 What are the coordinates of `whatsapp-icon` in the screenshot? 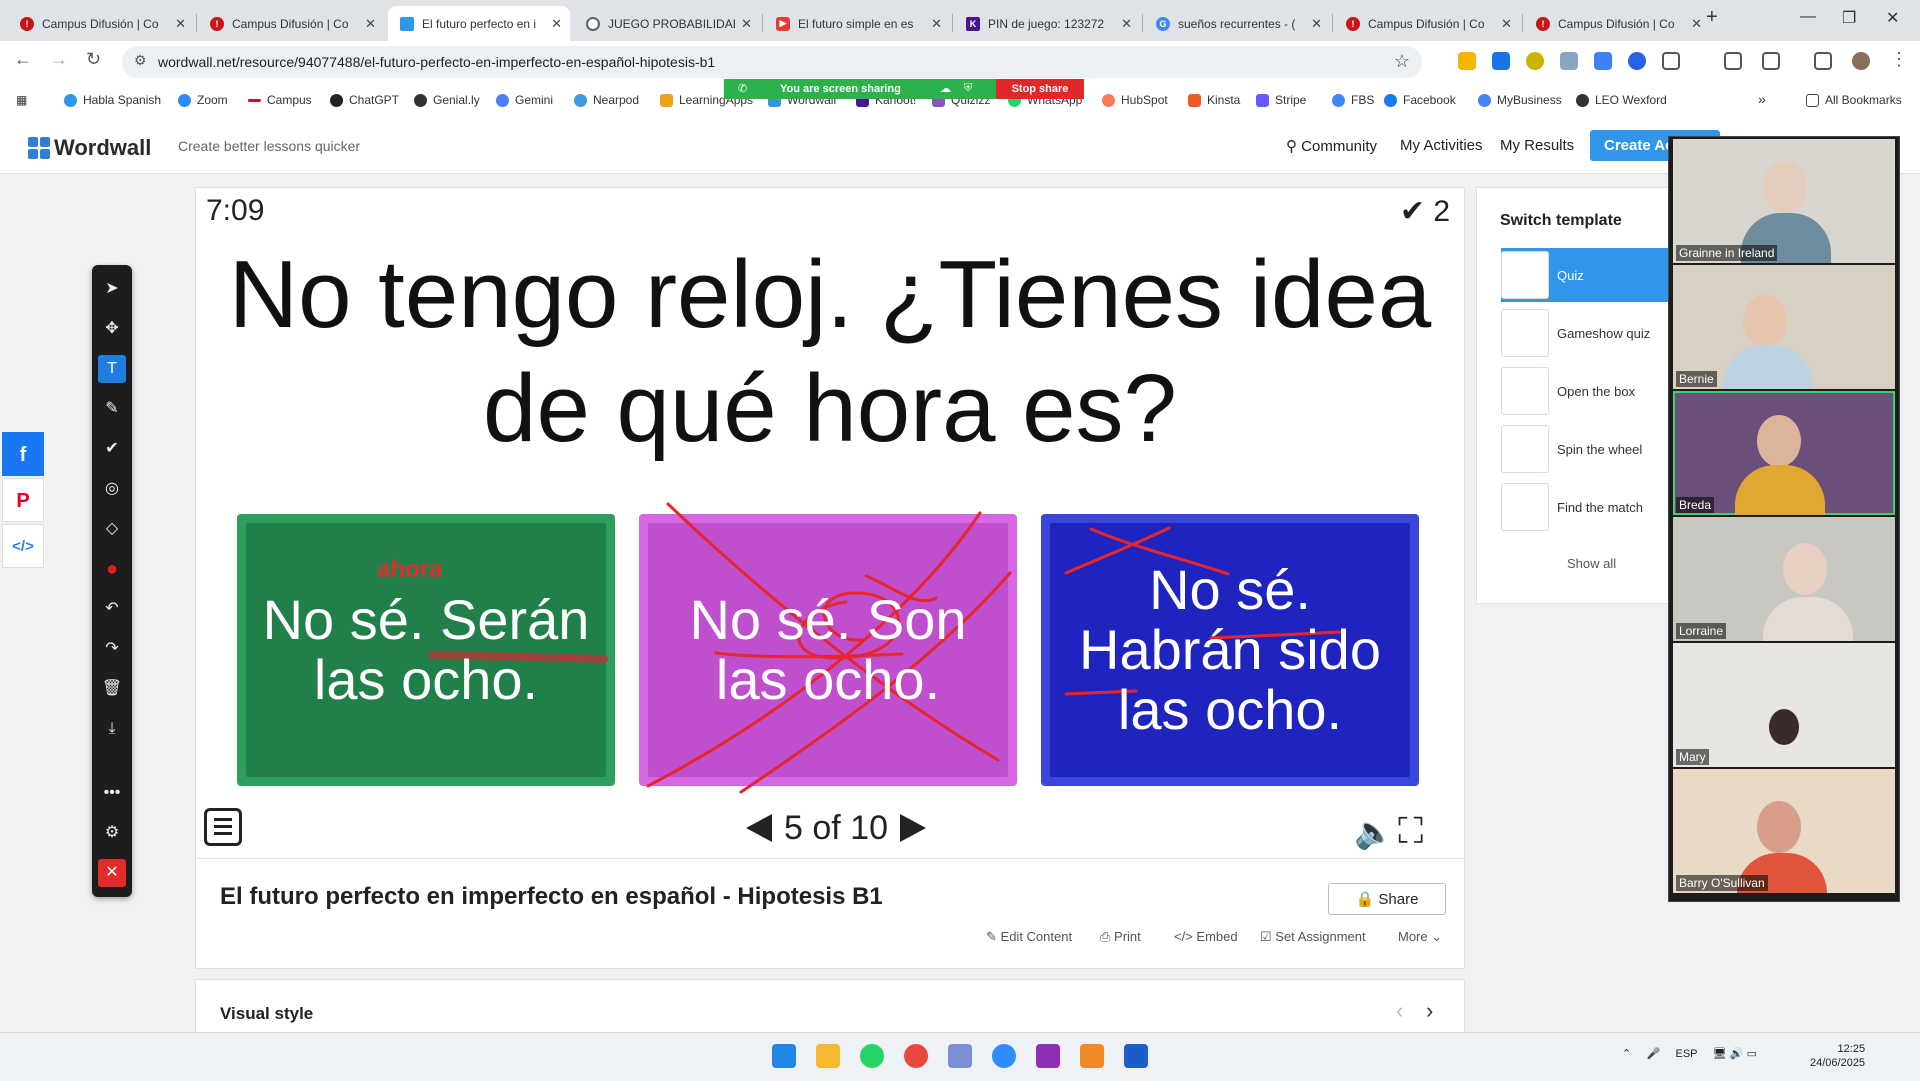 It's located at (872, 1056).